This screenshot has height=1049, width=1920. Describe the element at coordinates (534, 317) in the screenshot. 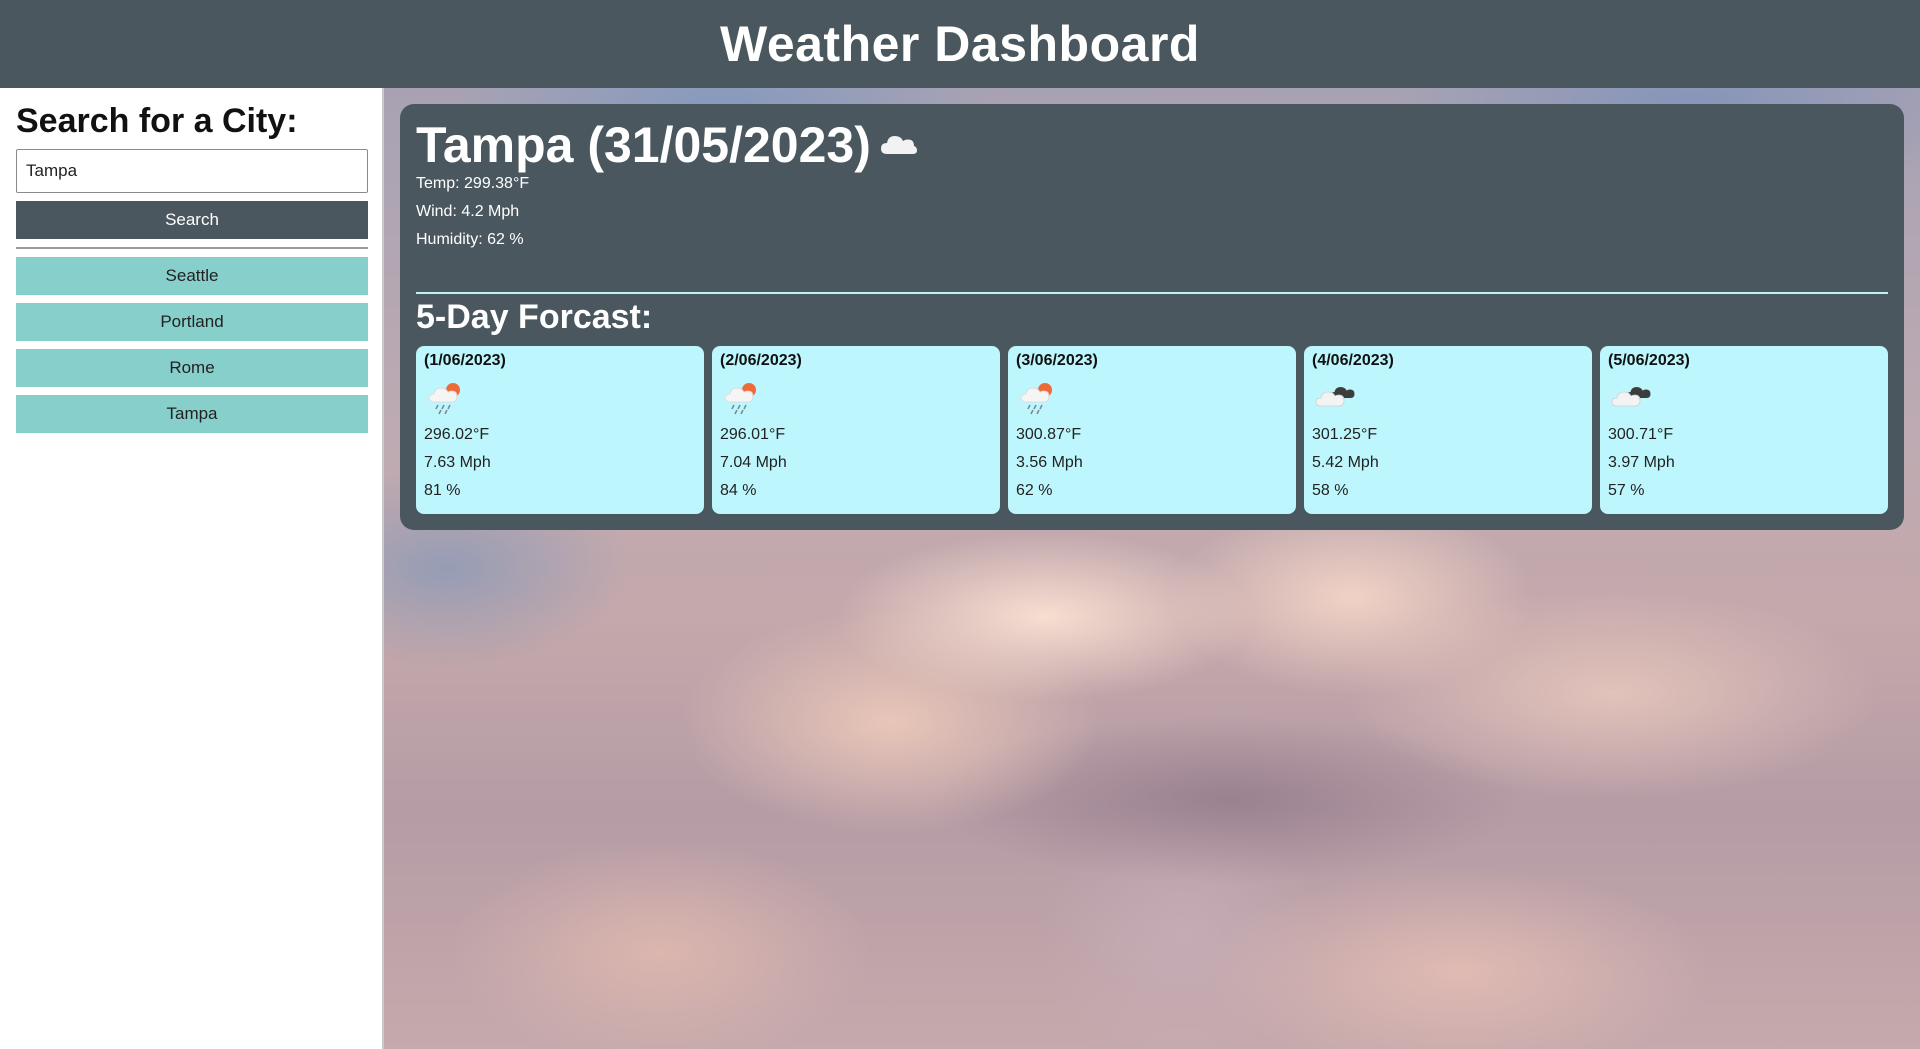

I see `forecast-heading: 5-Day Forcast:` at that location.